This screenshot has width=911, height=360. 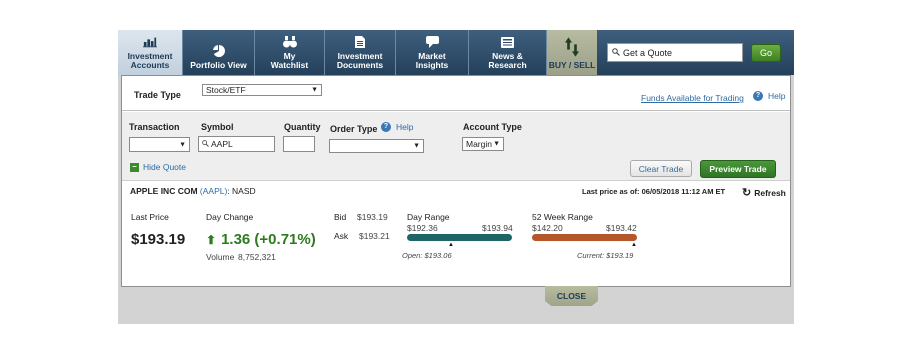 What do you see at coordinates (497, 228) in the screenshot?
I see `day-high: $193.94` at bounding box center [497, 228].